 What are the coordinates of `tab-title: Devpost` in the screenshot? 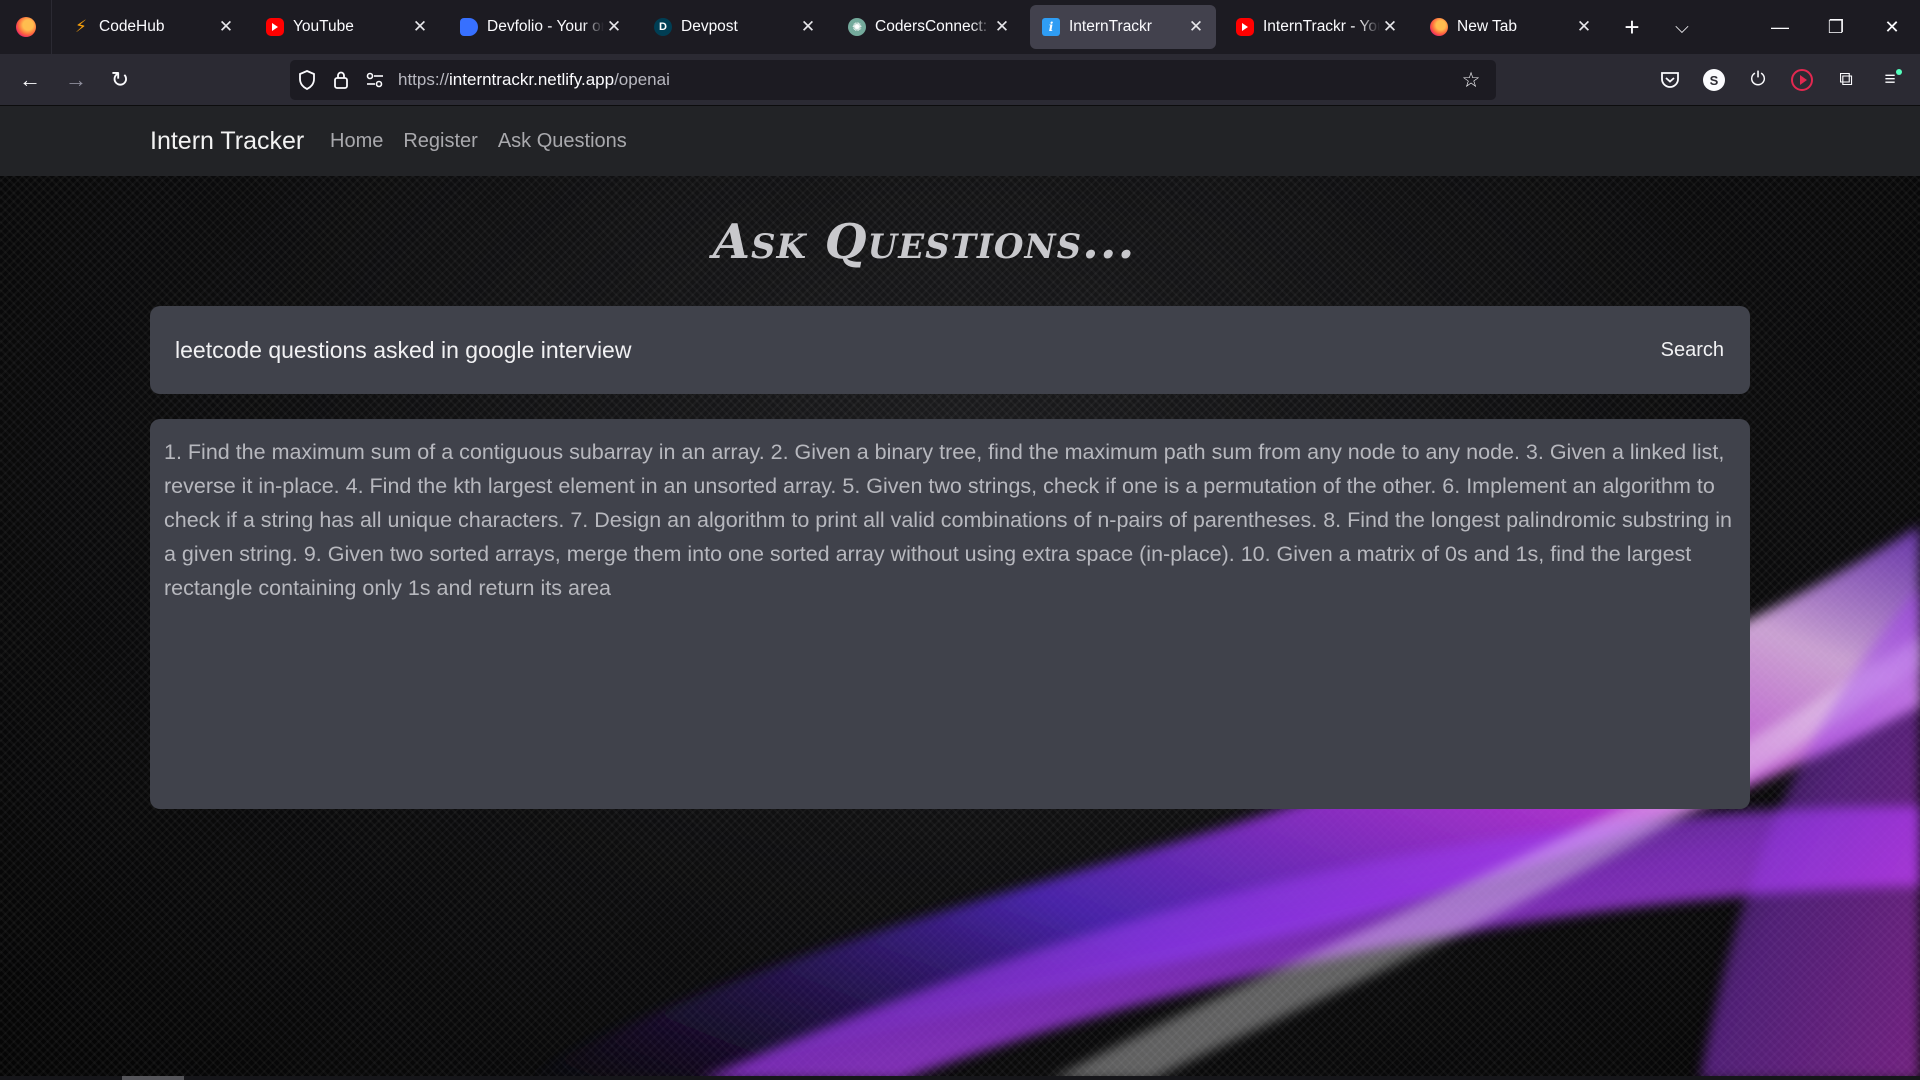 It's located at (709, 26).